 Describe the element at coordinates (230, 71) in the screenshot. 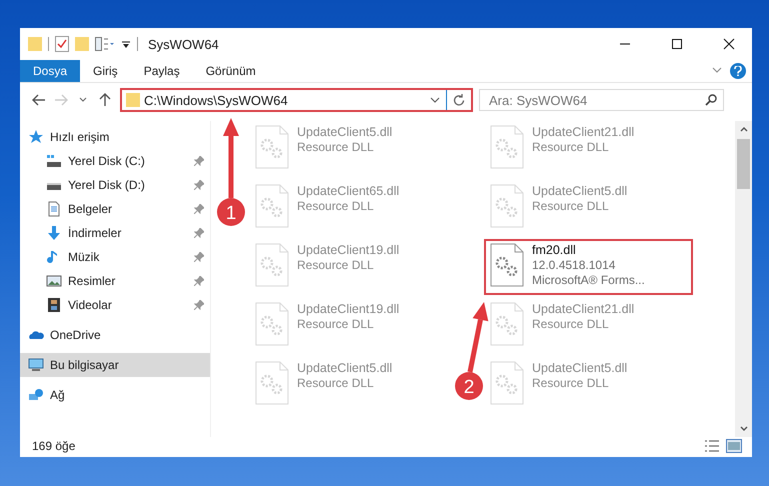

I see `ribbon-tab: Görünüm` at that location.